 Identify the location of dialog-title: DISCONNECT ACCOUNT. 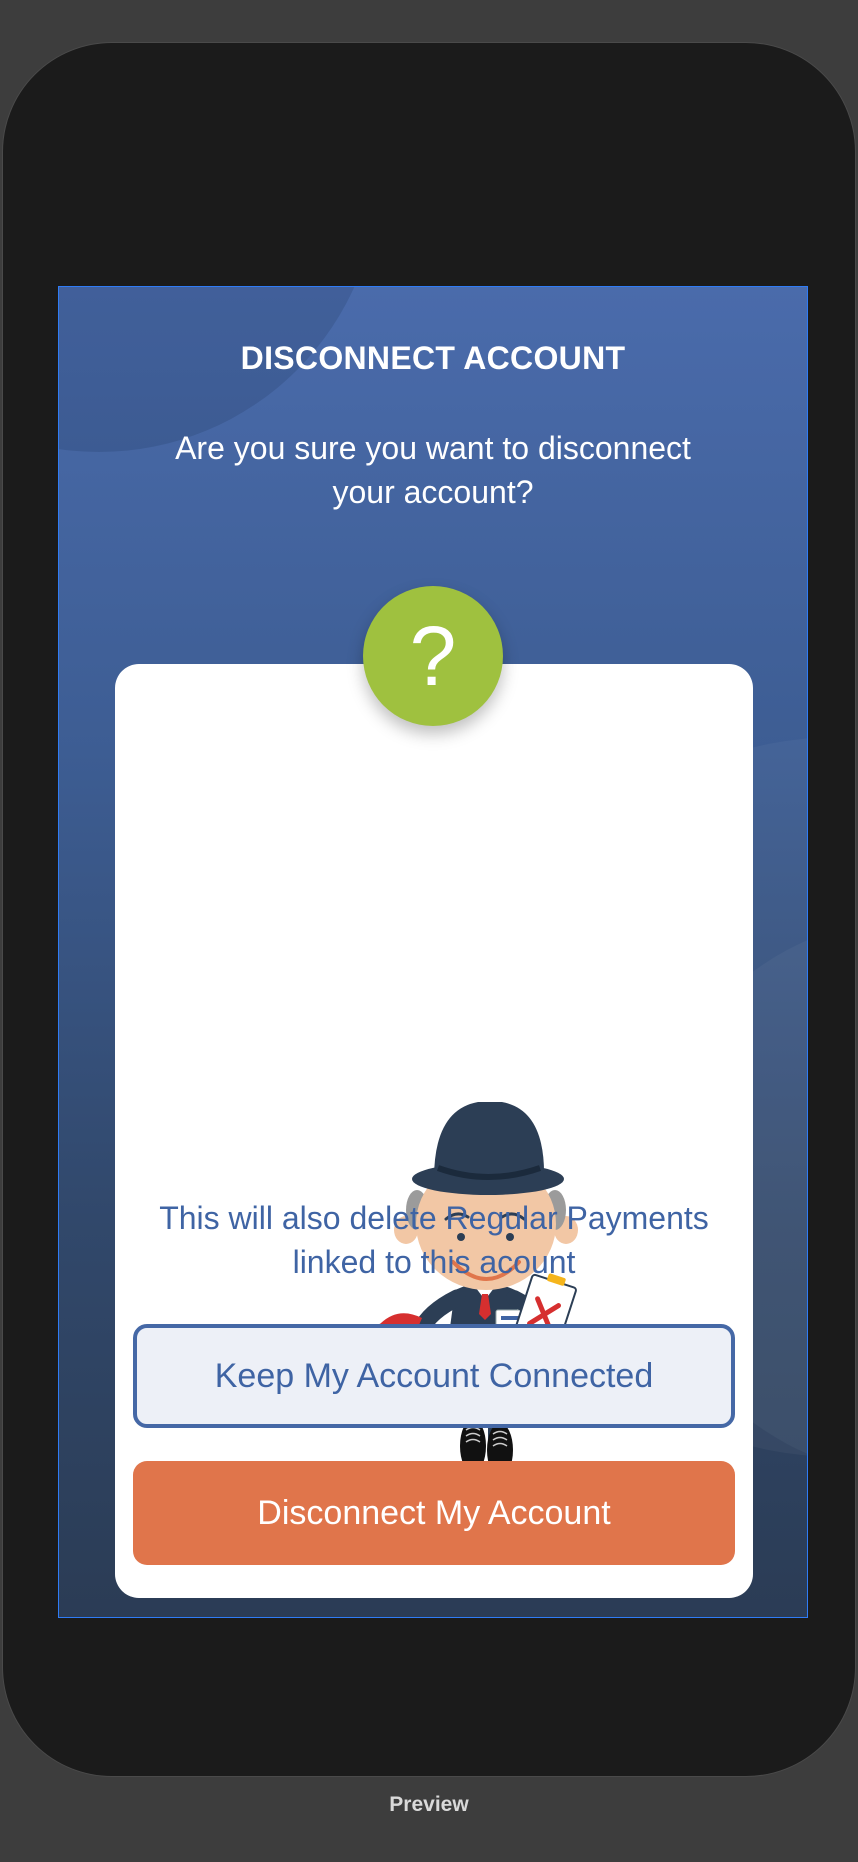
(433, 358).